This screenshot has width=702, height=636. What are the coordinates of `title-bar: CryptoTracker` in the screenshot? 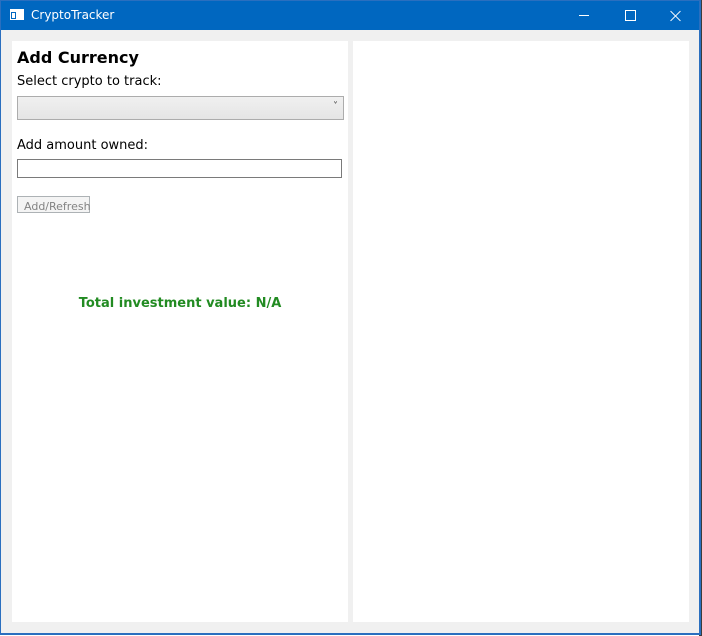 It's located at (350, 15).